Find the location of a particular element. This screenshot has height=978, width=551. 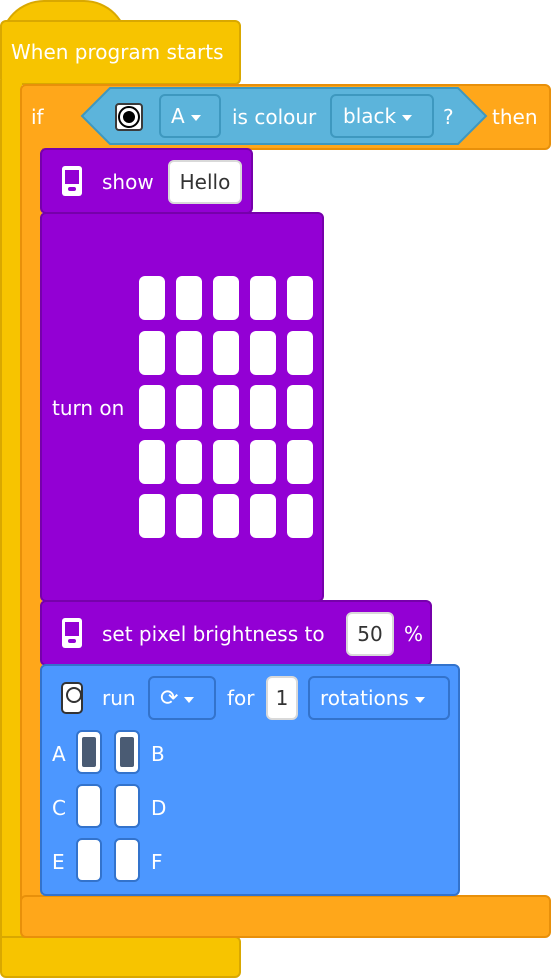

direction-dropdown: ⟳ is located at coordinates (182, 698).